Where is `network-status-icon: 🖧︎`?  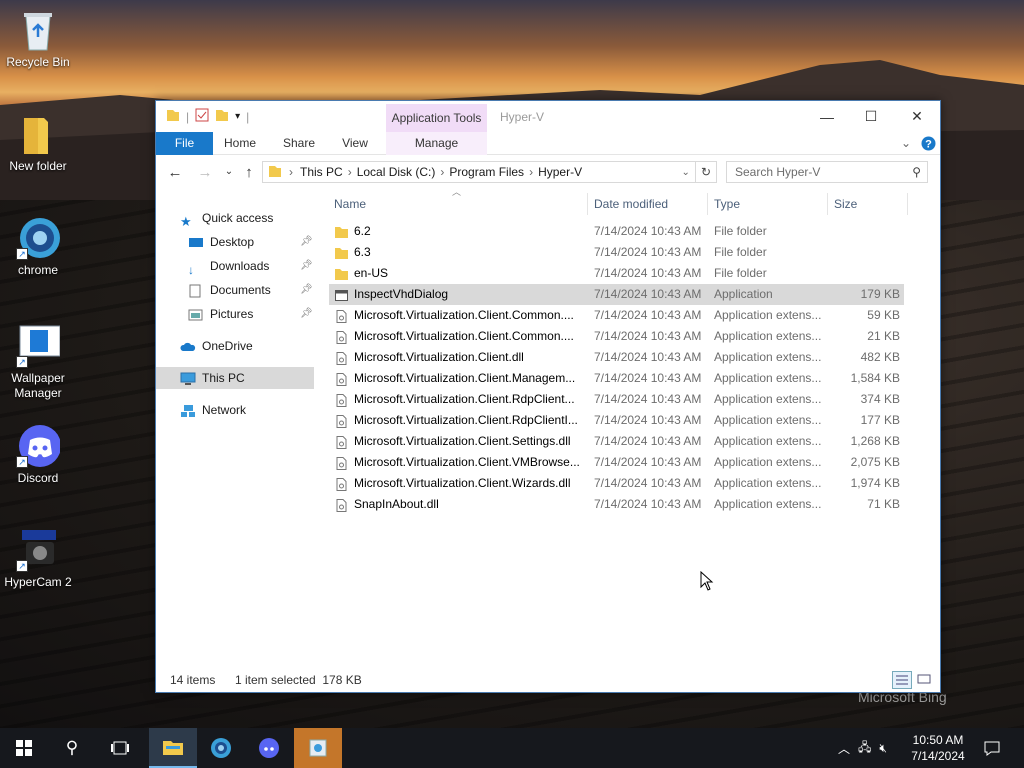
network-status-icon: 🖧︎ is located at coordinates (864, 748).